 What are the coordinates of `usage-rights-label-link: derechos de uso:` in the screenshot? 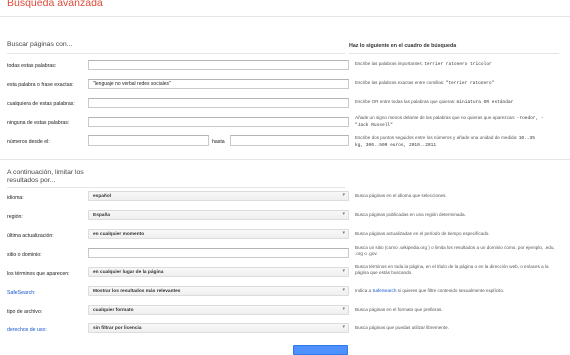 It's located at (27, 330).